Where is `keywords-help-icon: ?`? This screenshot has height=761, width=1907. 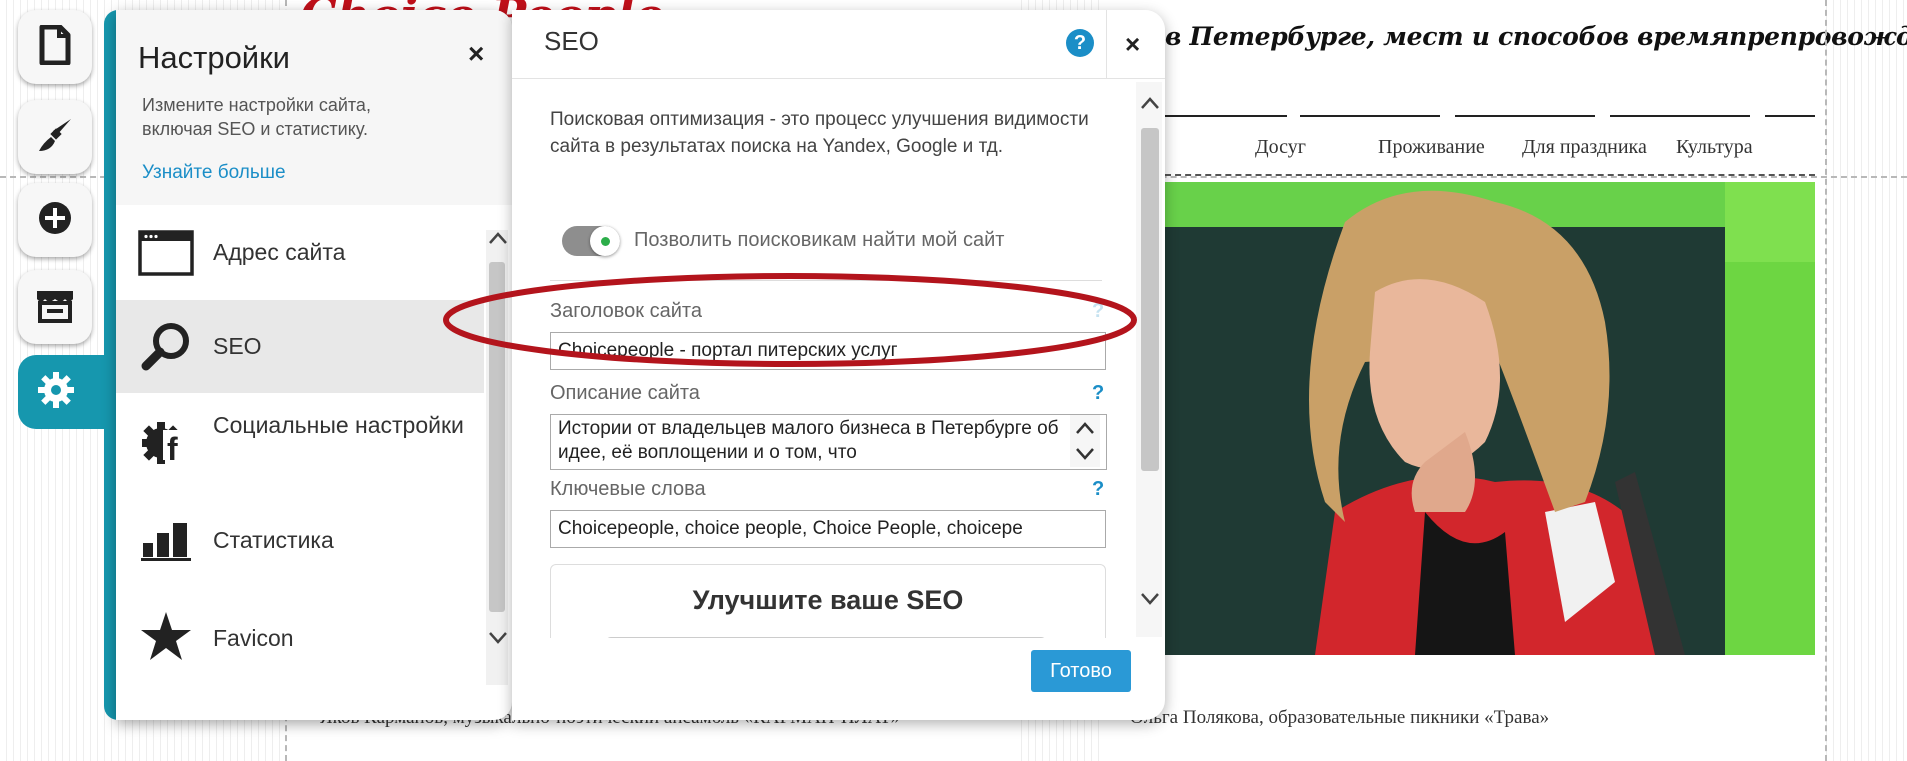
keywords-help-icon: ? is located at coordinates (1098, 489).